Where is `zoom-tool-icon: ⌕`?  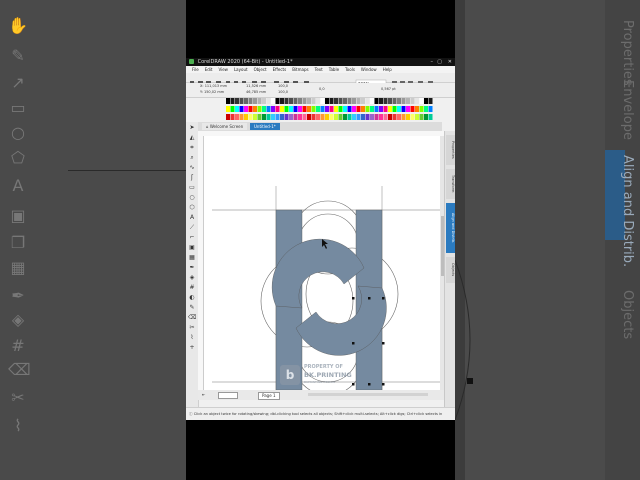
zoom-tool-icon: ⌕ is located at coordinates (192, 157).